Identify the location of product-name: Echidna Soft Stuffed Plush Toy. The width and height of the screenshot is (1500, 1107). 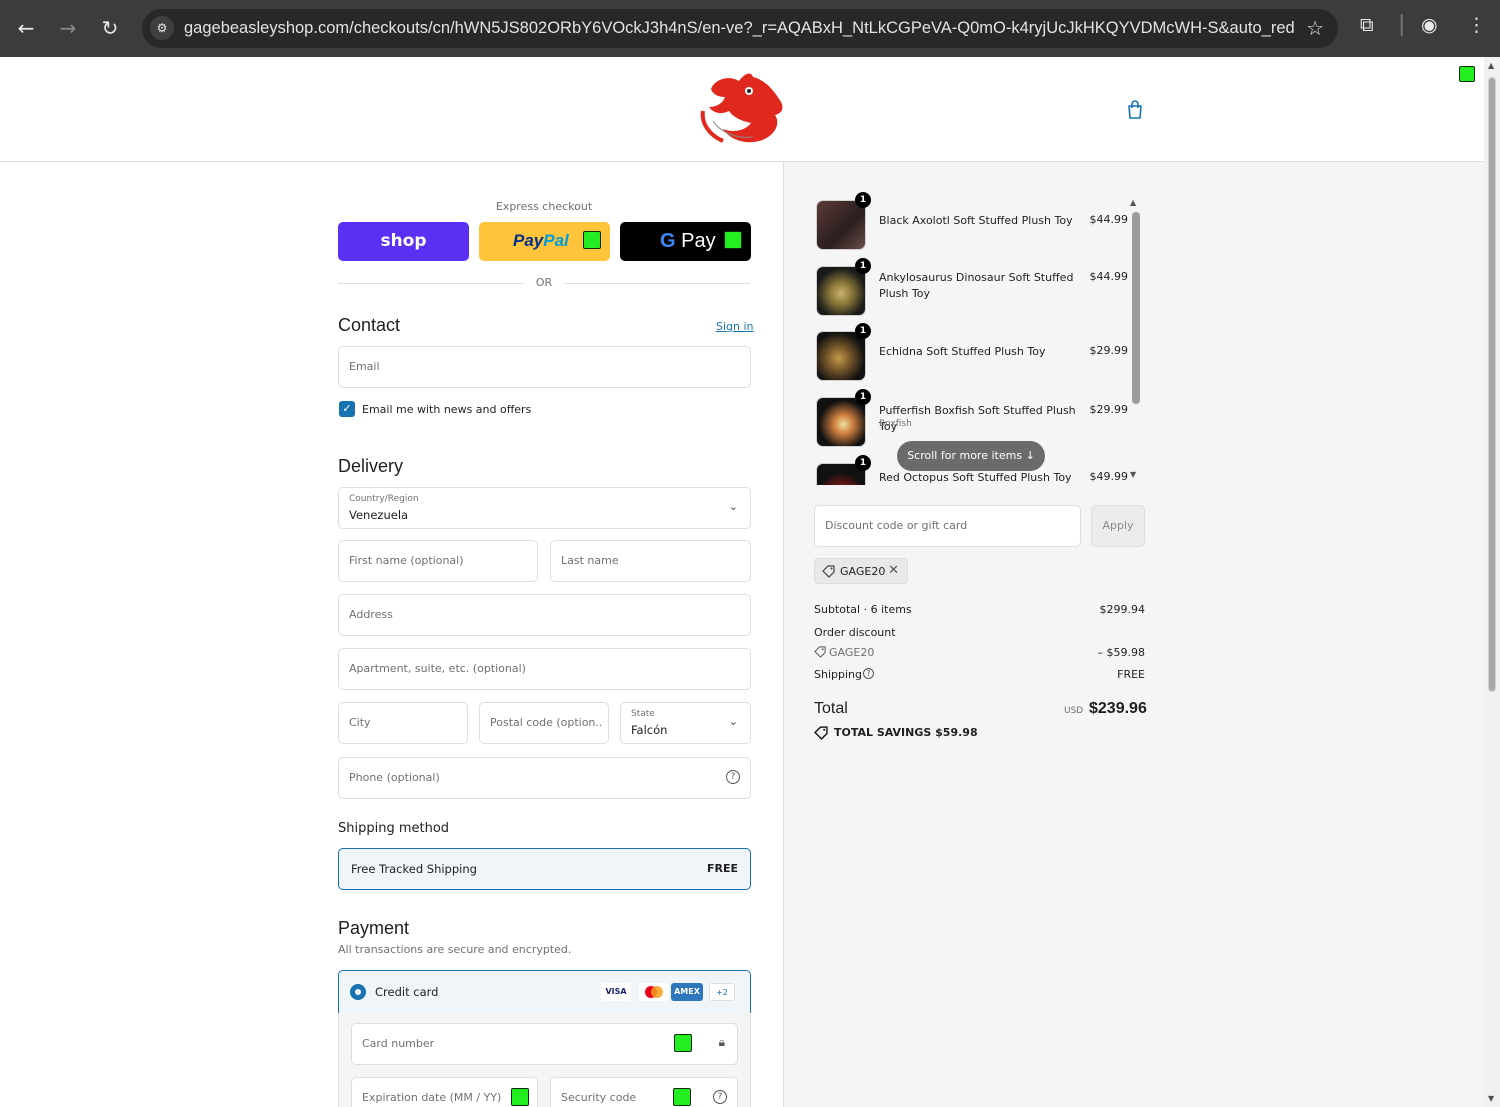
(962, 351).